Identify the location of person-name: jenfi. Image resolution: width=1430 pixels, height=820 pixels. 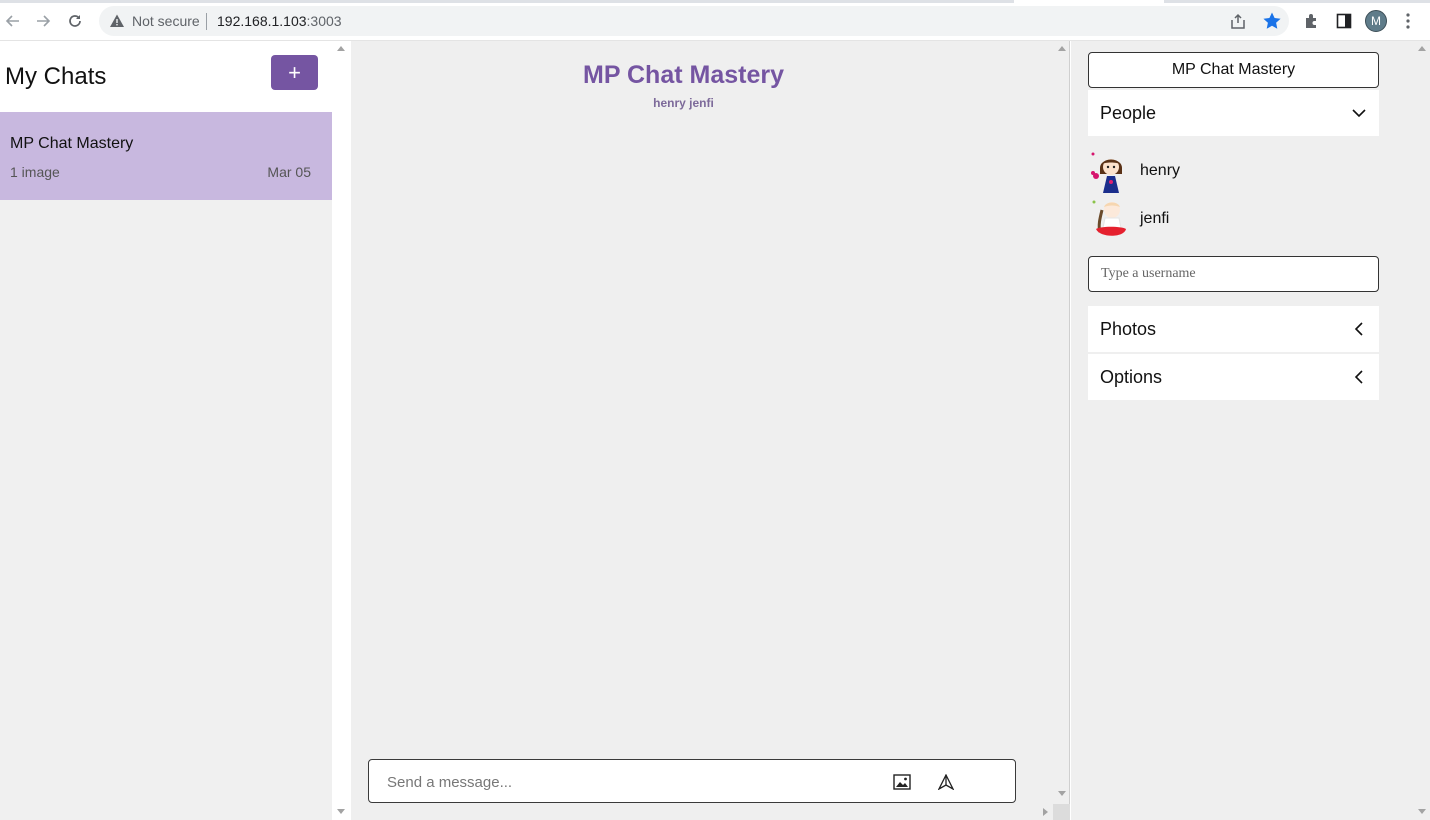
(1155, 218).